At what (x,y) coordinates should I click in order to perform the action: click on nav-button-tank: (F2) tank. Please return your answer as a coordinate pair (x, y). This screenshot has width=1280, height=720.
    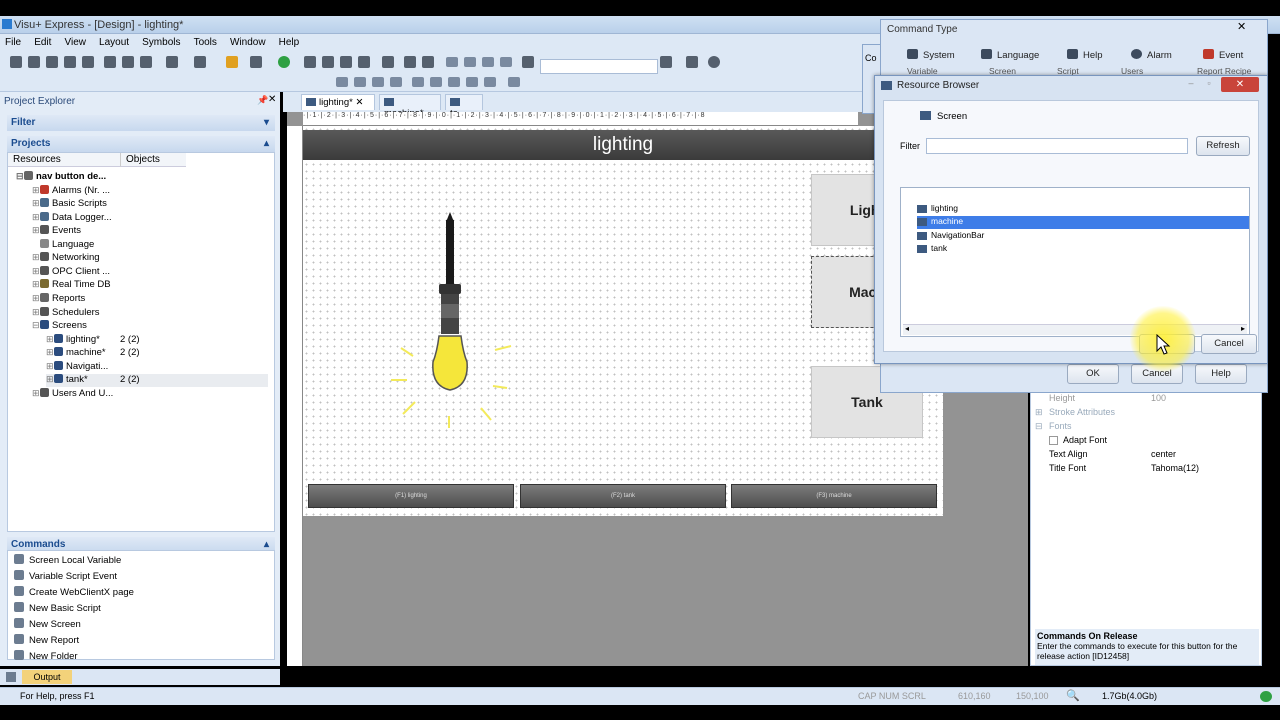
    Looking at the image, I should click on (623, 496).